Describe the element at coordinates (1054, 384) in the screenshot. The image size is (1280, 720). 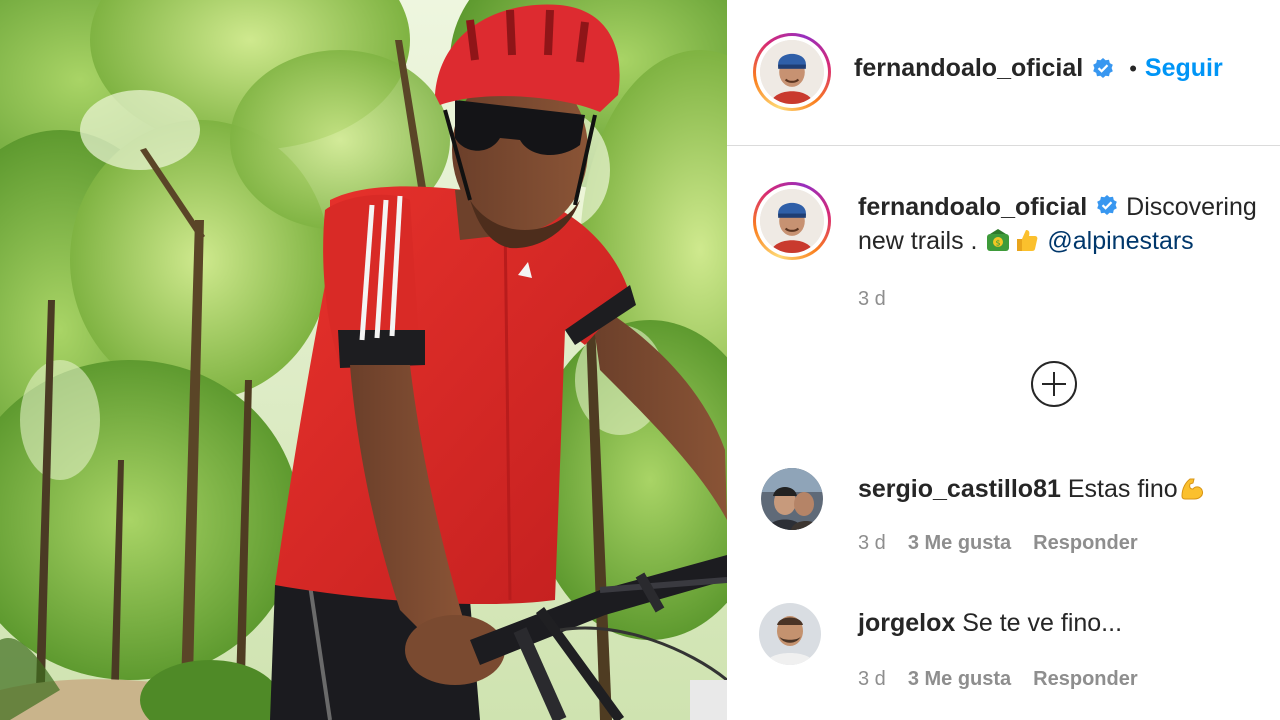
I see `load-more-comments-button` at that location.